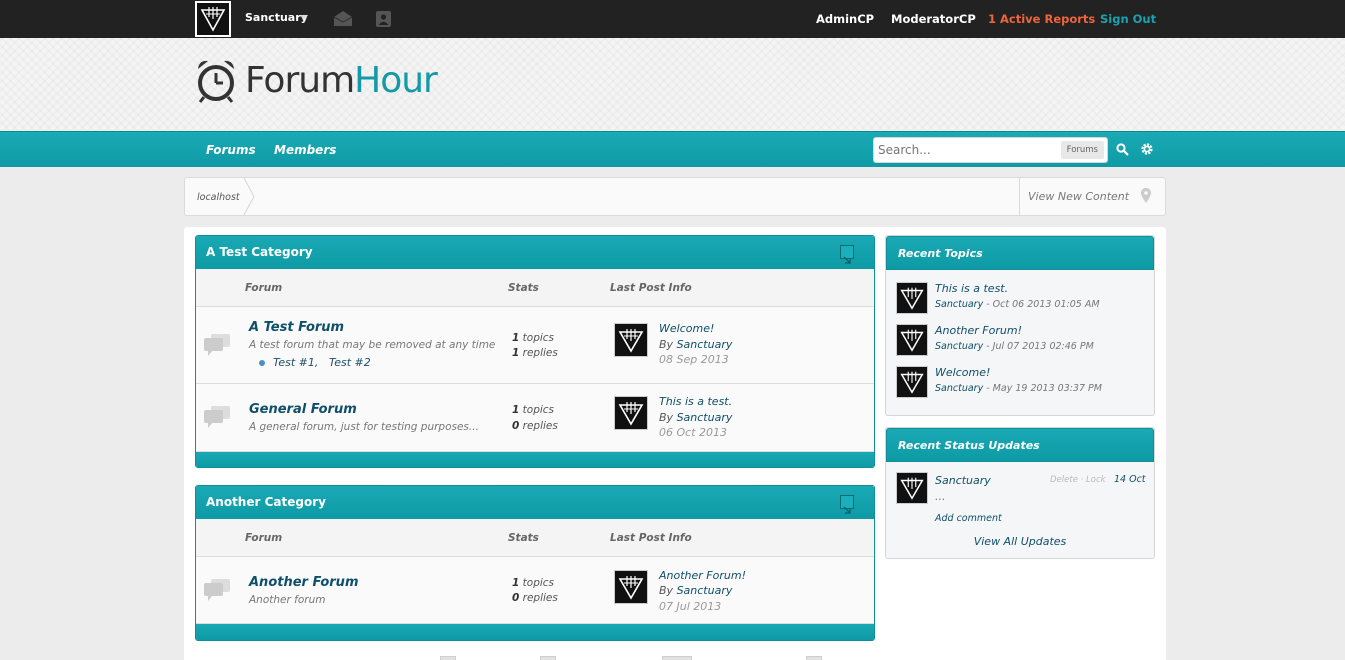  What do you see at coordinates (1122, 151) in the screenshot?
I see `search-icon` at bounding box center [1122, 151].